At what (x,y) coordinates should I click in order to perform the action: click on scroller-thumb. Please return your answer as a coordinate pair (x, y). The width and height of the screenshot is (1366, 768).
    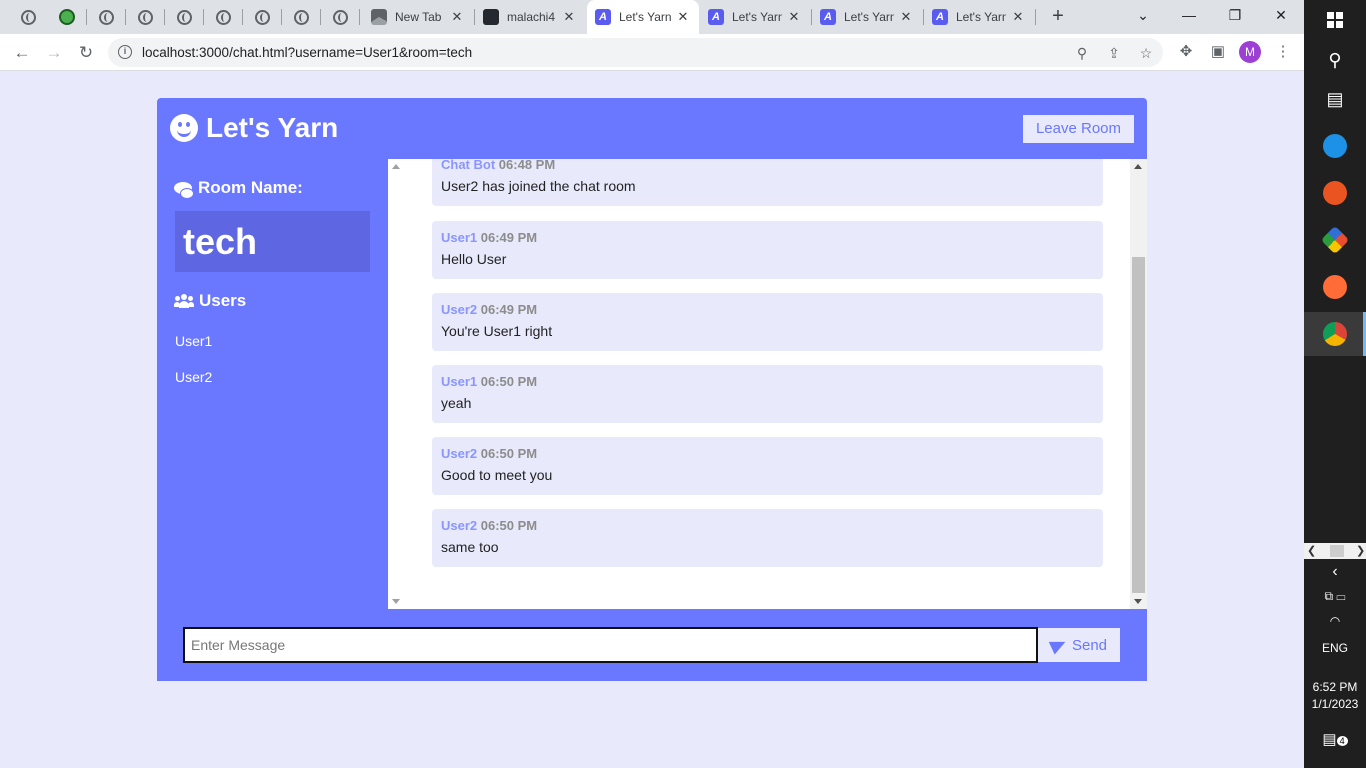
    Looking at the image, I should click on (1337, 551).